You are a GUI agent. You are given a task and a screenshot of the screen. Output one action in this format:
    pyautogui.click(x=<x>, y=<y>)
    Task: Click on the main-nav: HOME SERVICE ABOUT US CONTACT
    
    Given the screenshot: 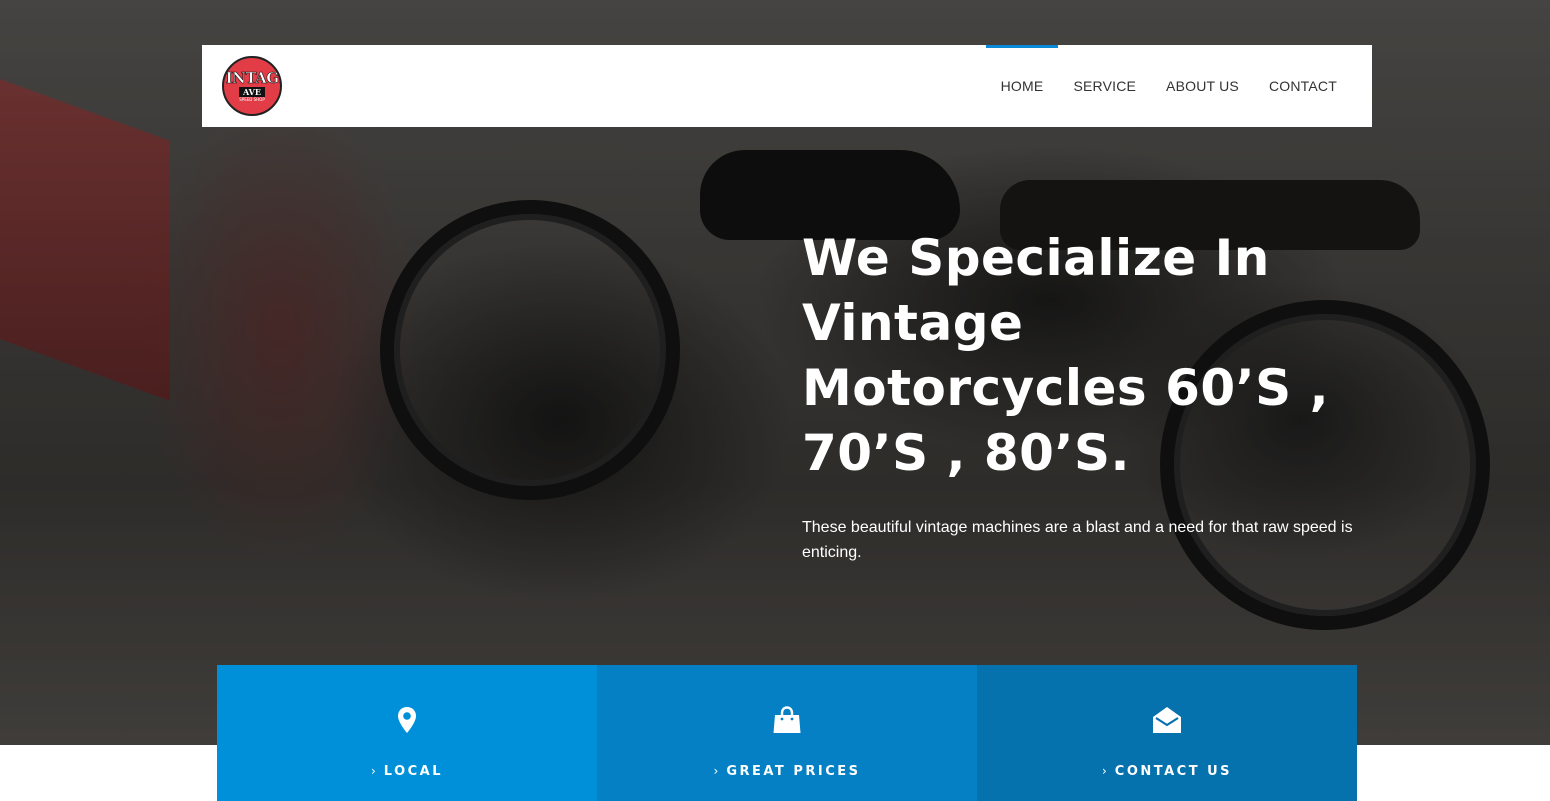 What is the action you would take?
    pyautogui.click(x=1168, y=86)
    